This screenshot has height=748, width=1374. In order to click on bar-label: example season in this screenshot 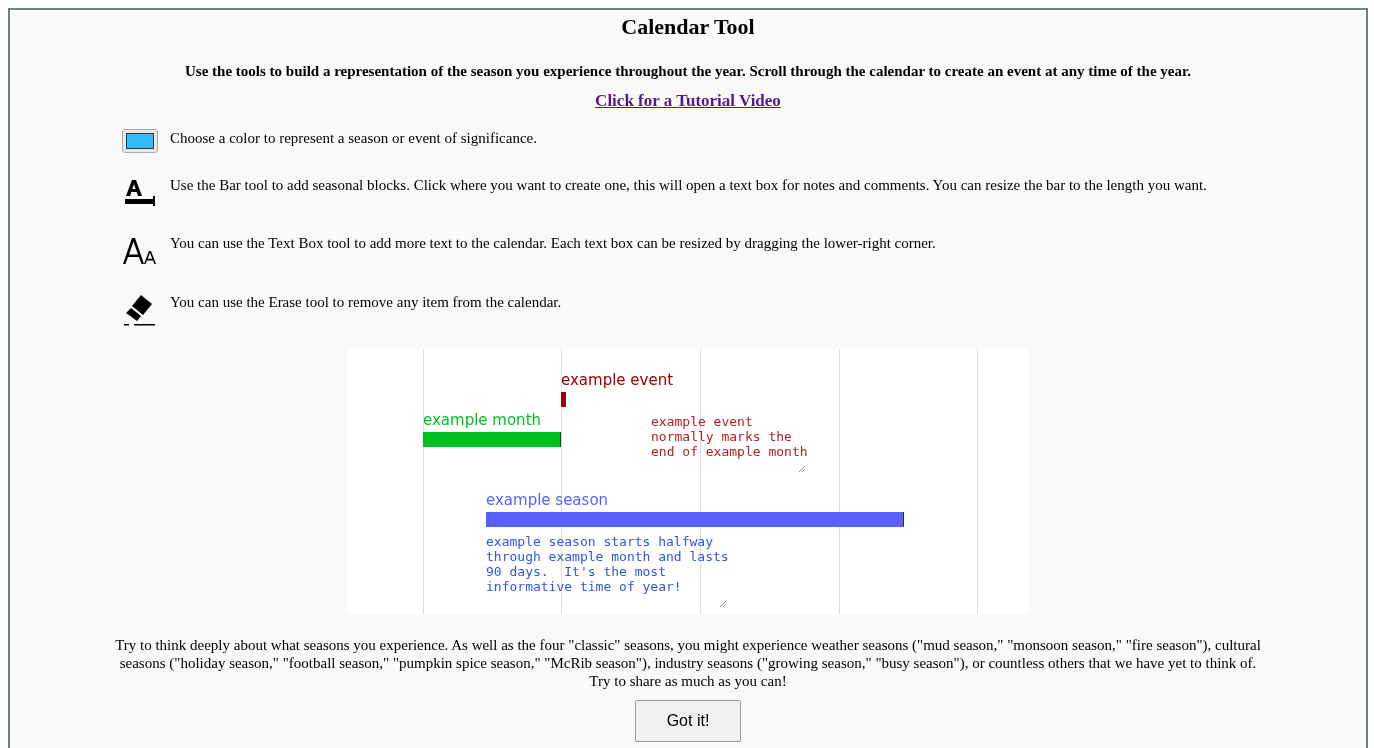, I will do `click(547, 500)`.